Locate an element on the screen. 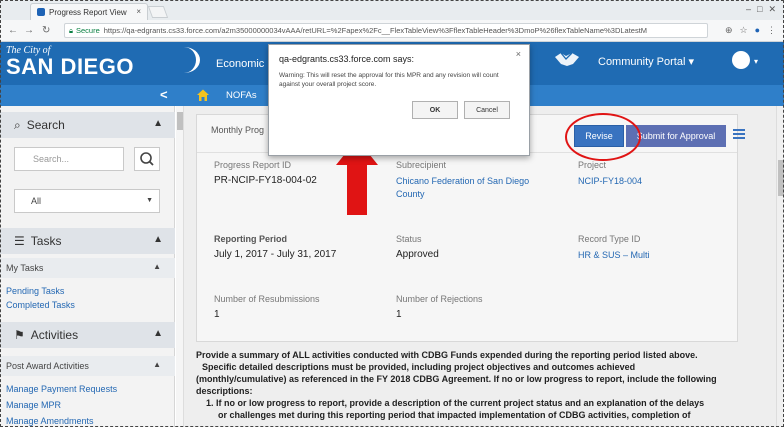 This screenshot has height=427, width=784. avatar is located at coordinates (741, 60).